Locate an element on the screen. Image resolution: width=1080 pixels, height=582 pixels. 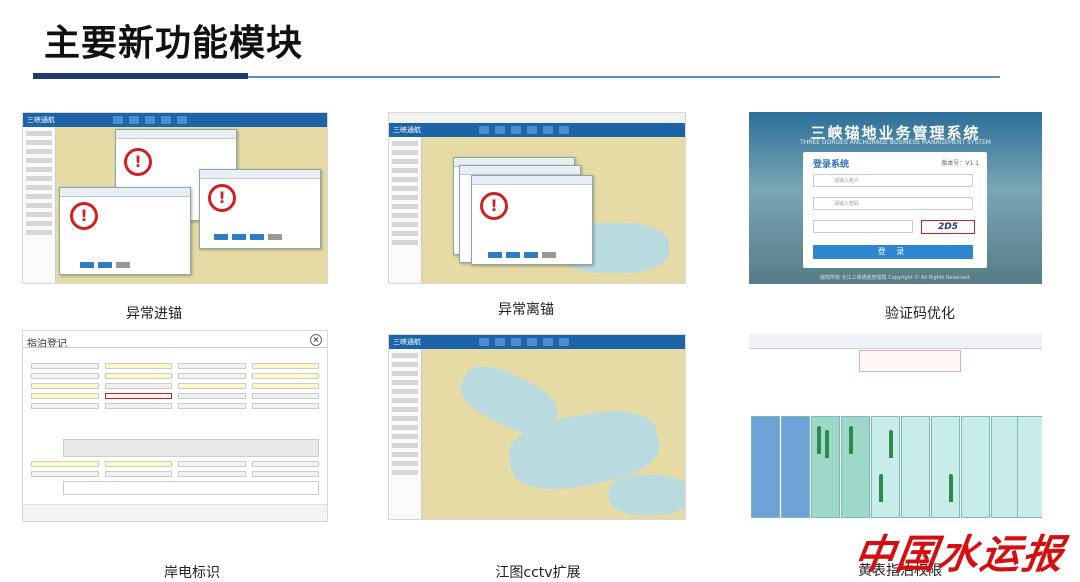
account-input: 请输入账户 is located at coordinates (893, 180).